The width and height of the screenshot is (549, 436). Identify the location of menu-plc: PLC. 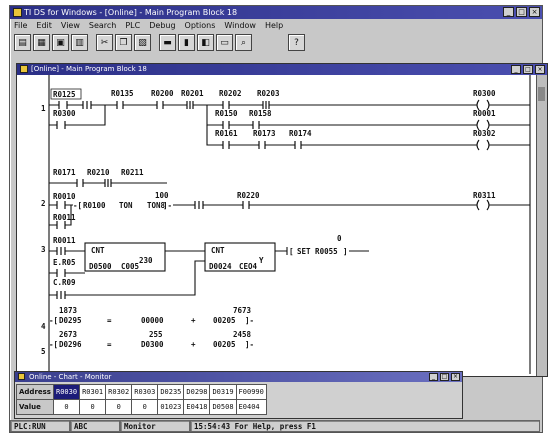
(132, 26).